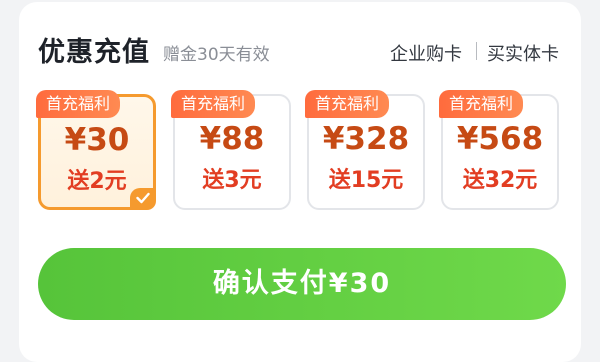 The height and width of the screenshot is (362, 600). What do you see at coordinates (366, 180) in the screenshot?
I see `option-bonus: 送15元` at bounding box center [366, 180].